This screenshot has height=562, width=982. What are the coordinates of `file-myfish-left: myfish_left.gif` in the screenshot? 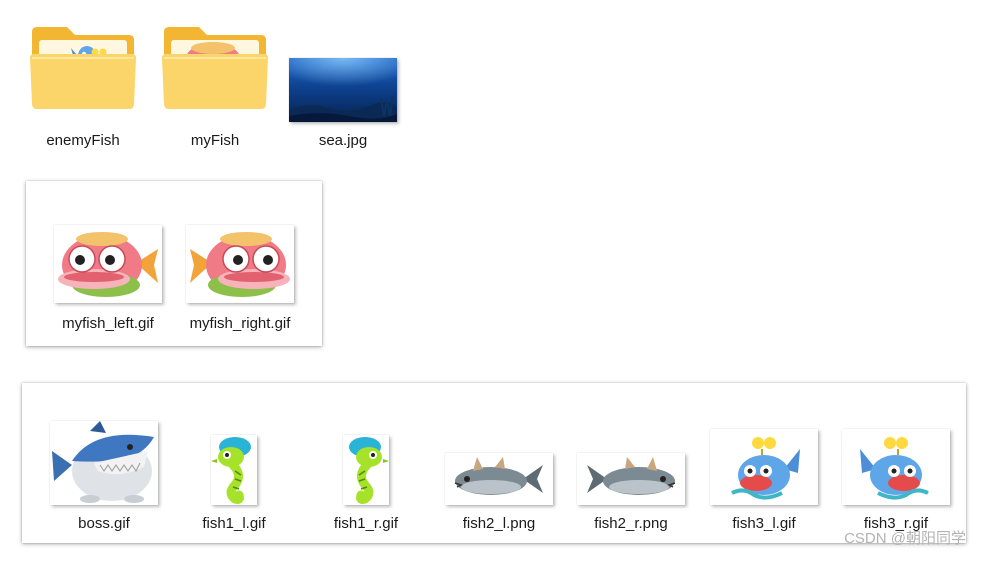 It's located at (108, 278).